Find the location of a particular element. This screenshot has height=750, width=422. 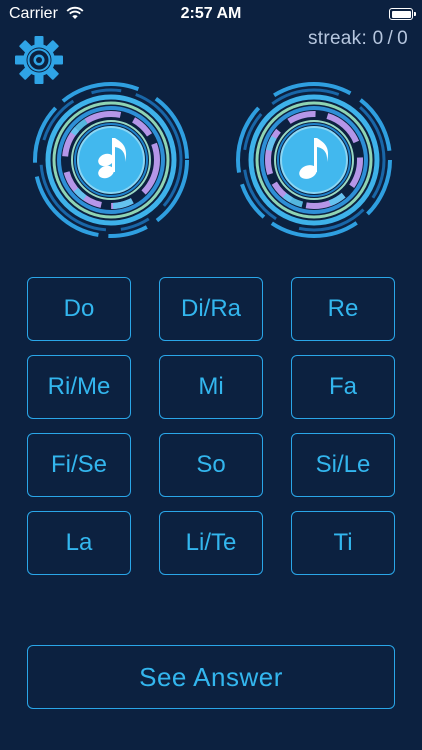

note-disc-graphic is located at coordinates (314, 160).